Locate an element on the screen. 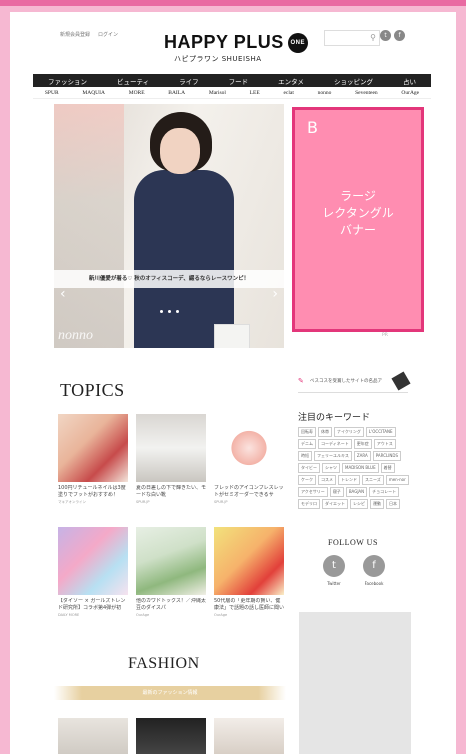 The image size is (466, 754). twitter-icon: t is located at coordinates (385, 35).